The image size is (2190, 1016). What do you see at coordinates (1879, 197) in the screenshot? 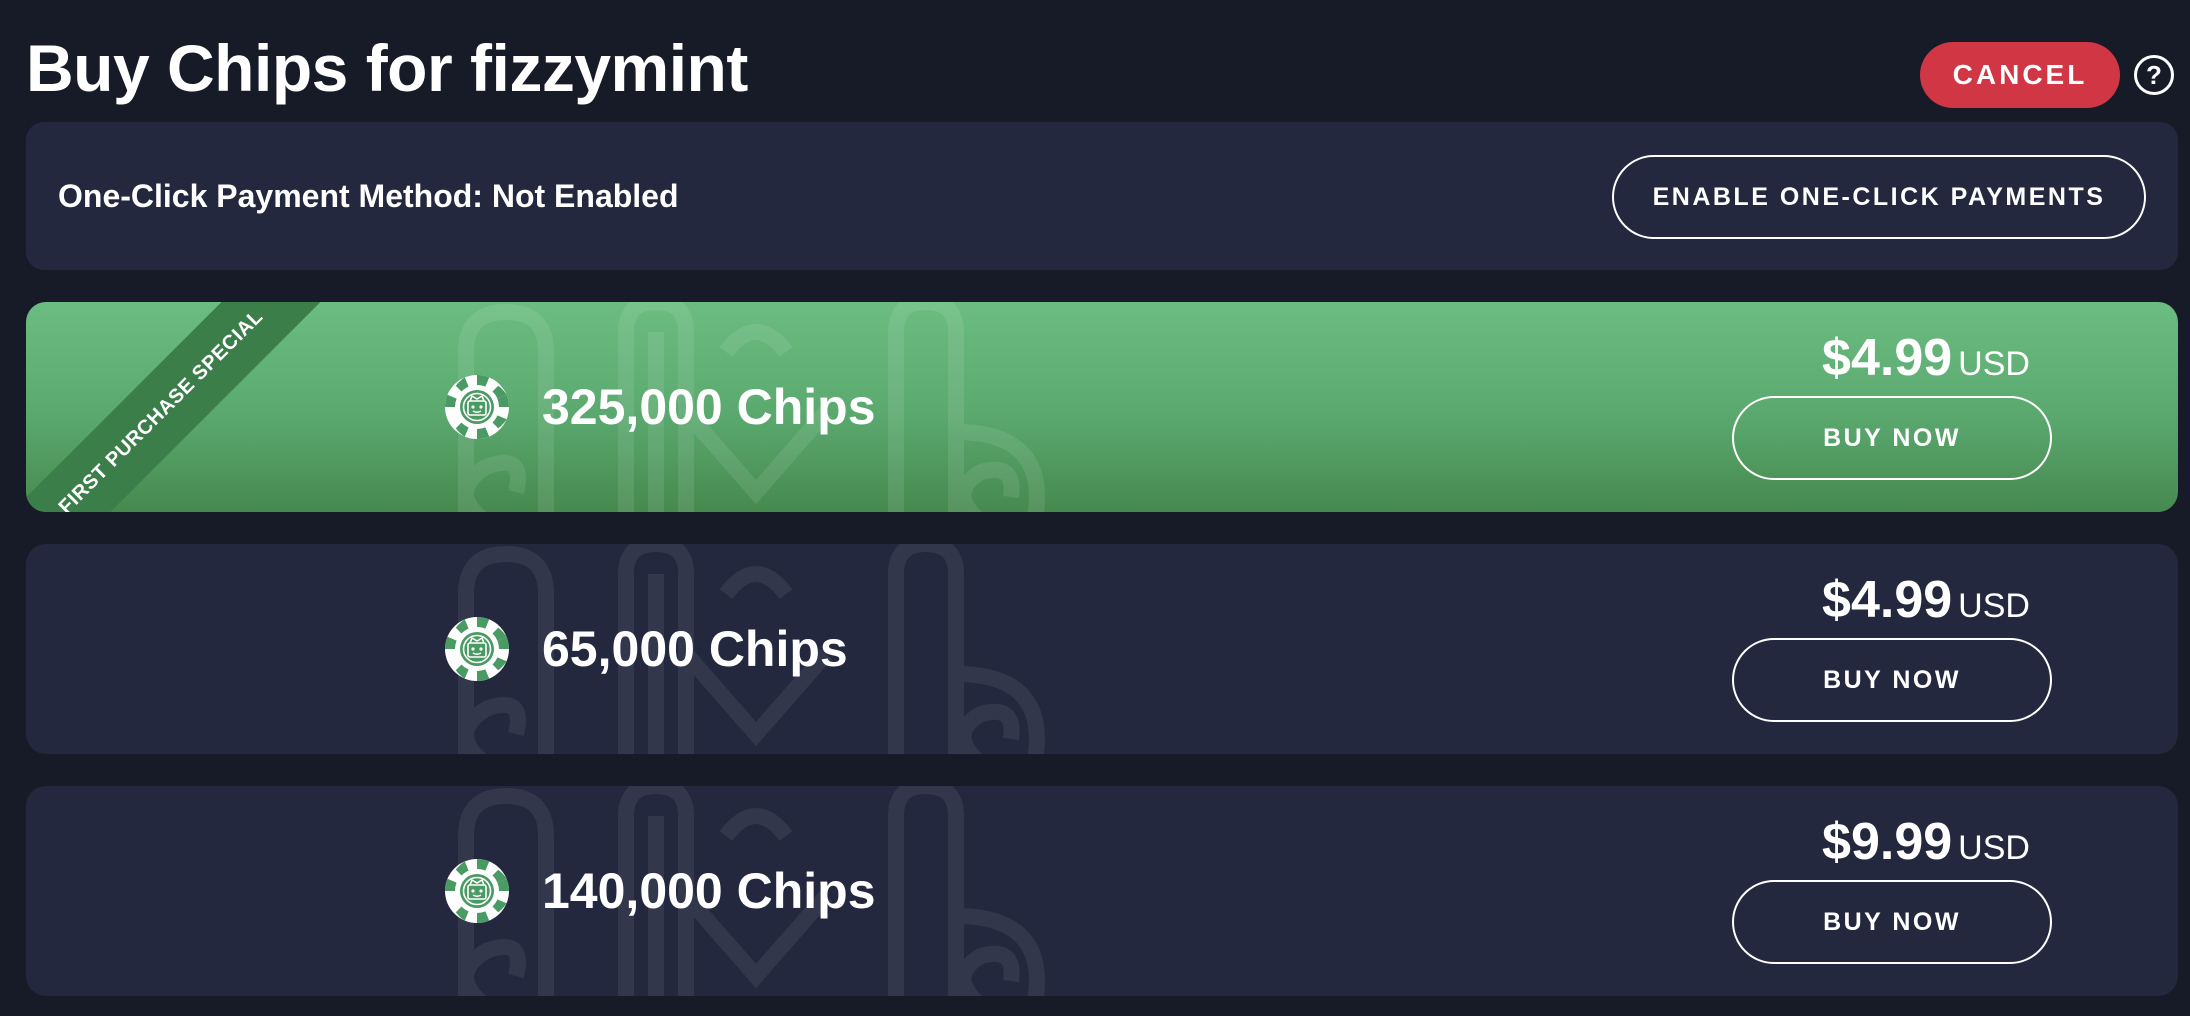
I see `enable-one-click-payments-button: ENABLE ONE-CLICK PAYMENTS` at bounding box center [1879, 197].